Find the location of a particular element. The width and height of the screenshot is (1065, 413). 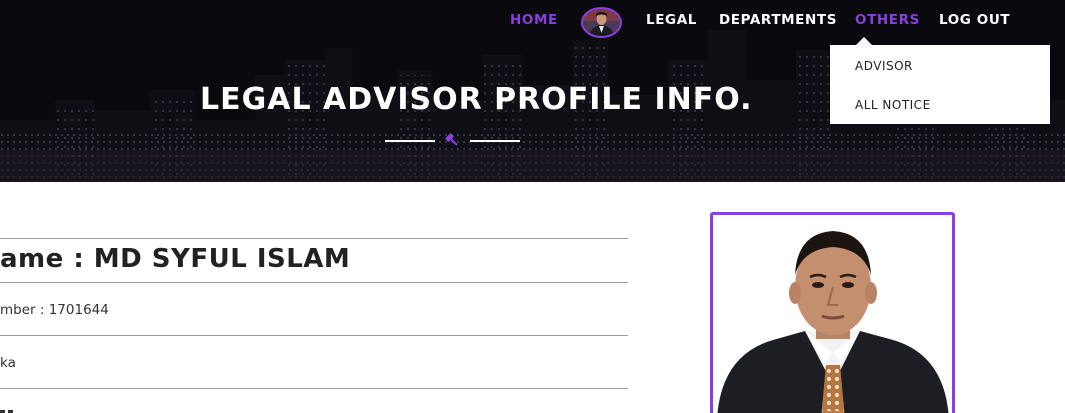

advisor-number: mber : 1701644 is located at coordinates (54, 310).